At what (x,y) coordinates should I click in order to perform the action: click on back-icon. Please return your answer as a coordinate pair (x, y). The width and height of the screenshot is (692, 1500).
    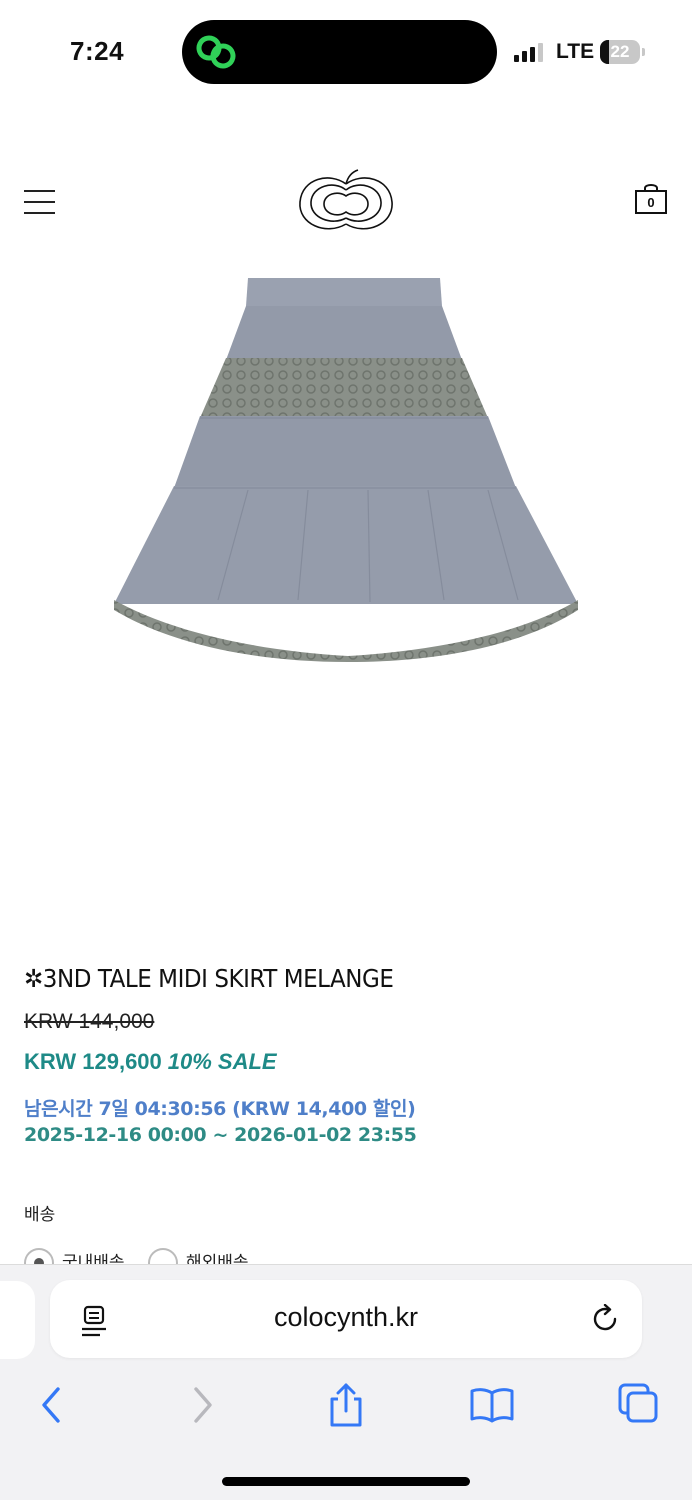
    Looking at the image, I should click on (52, 1405).